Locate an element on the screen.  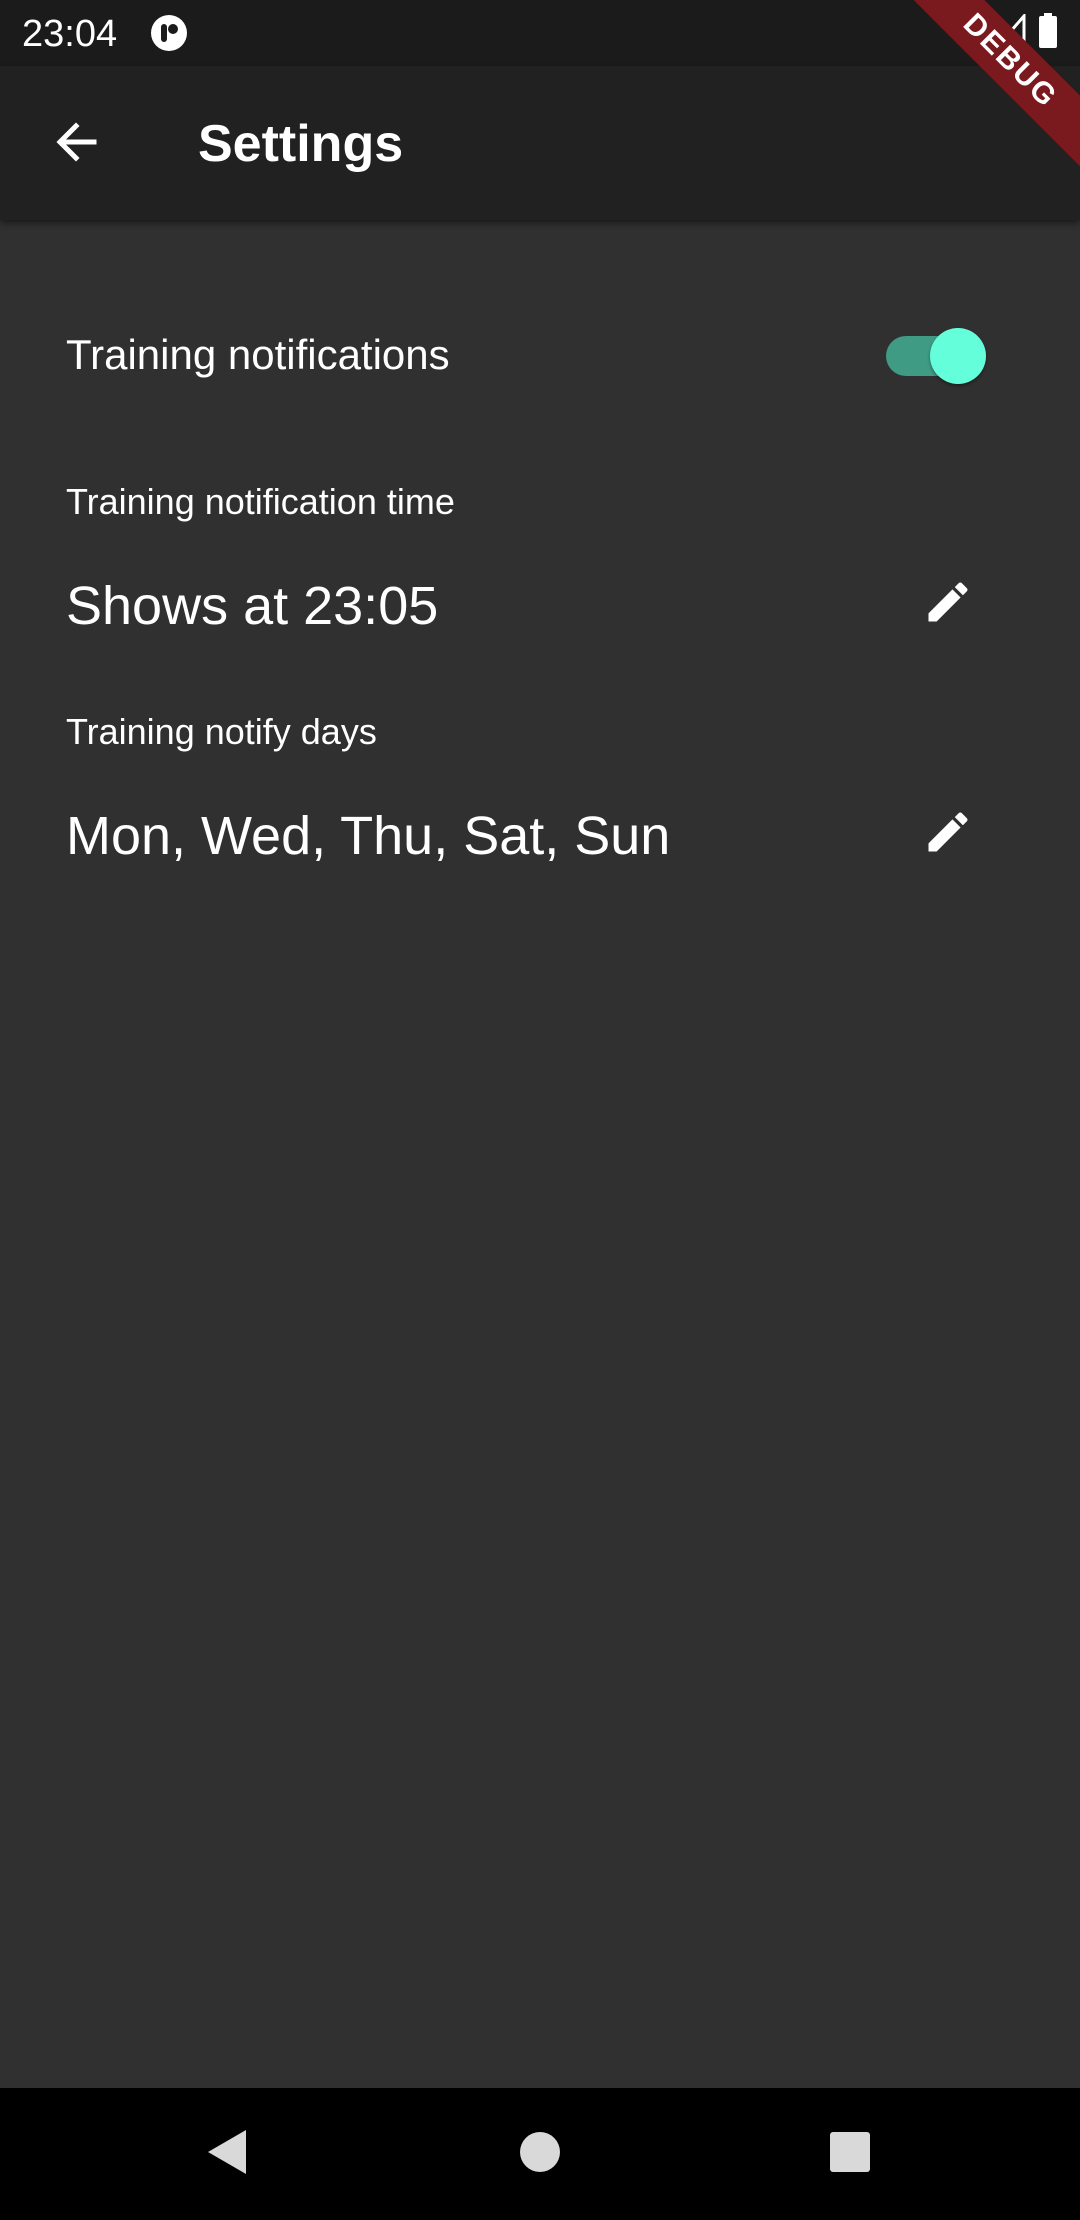
status-time: 23:04 is located at coordinates (70, 34).